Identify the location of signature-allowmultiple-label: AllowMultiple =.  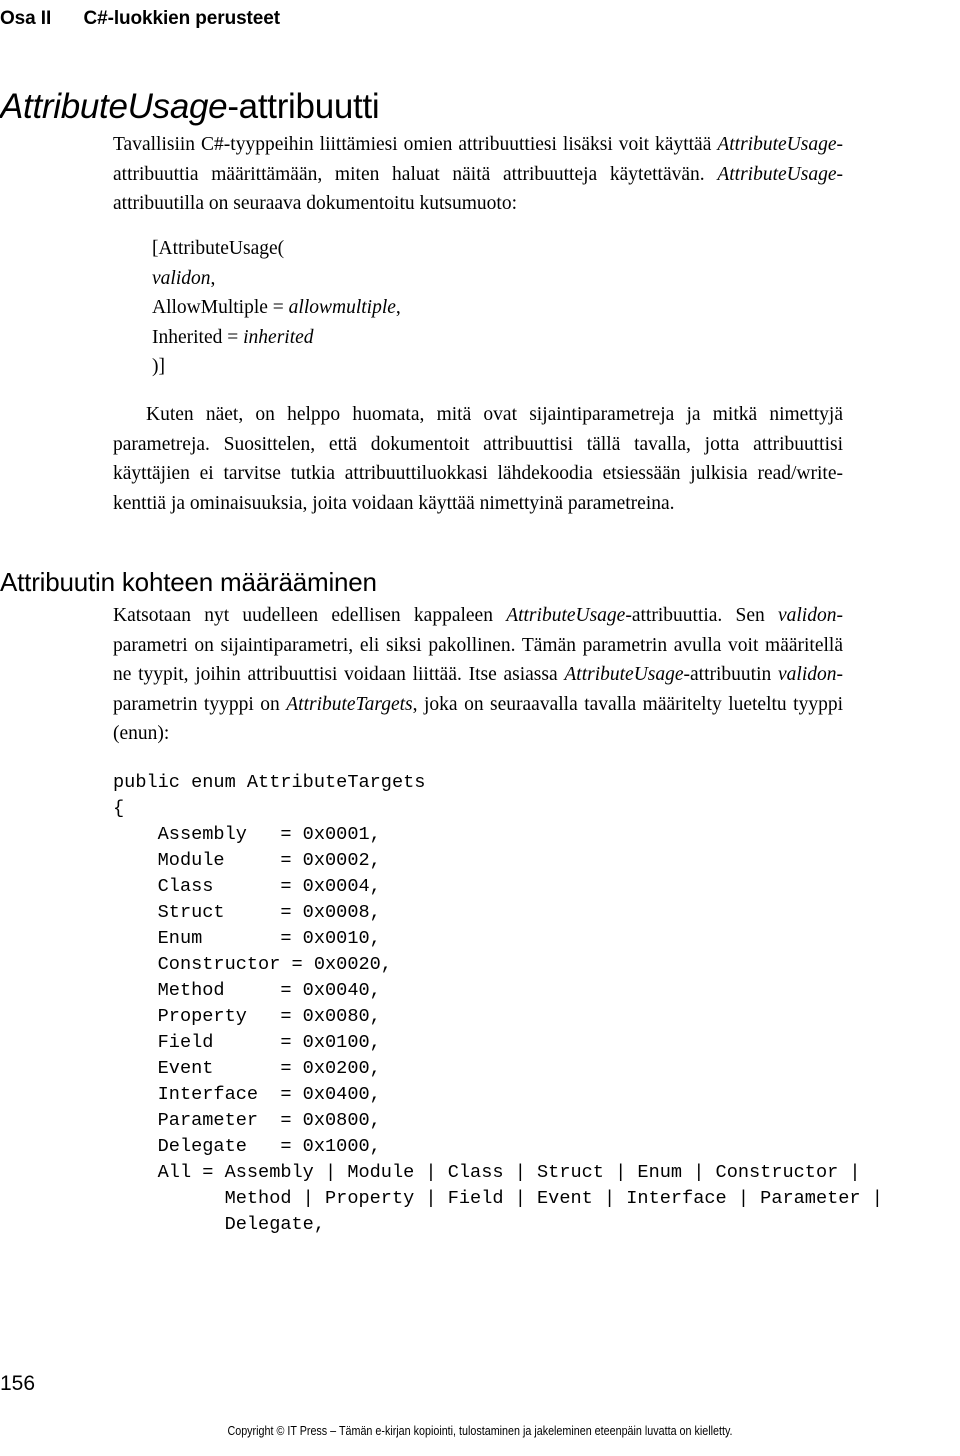
(220, 307).